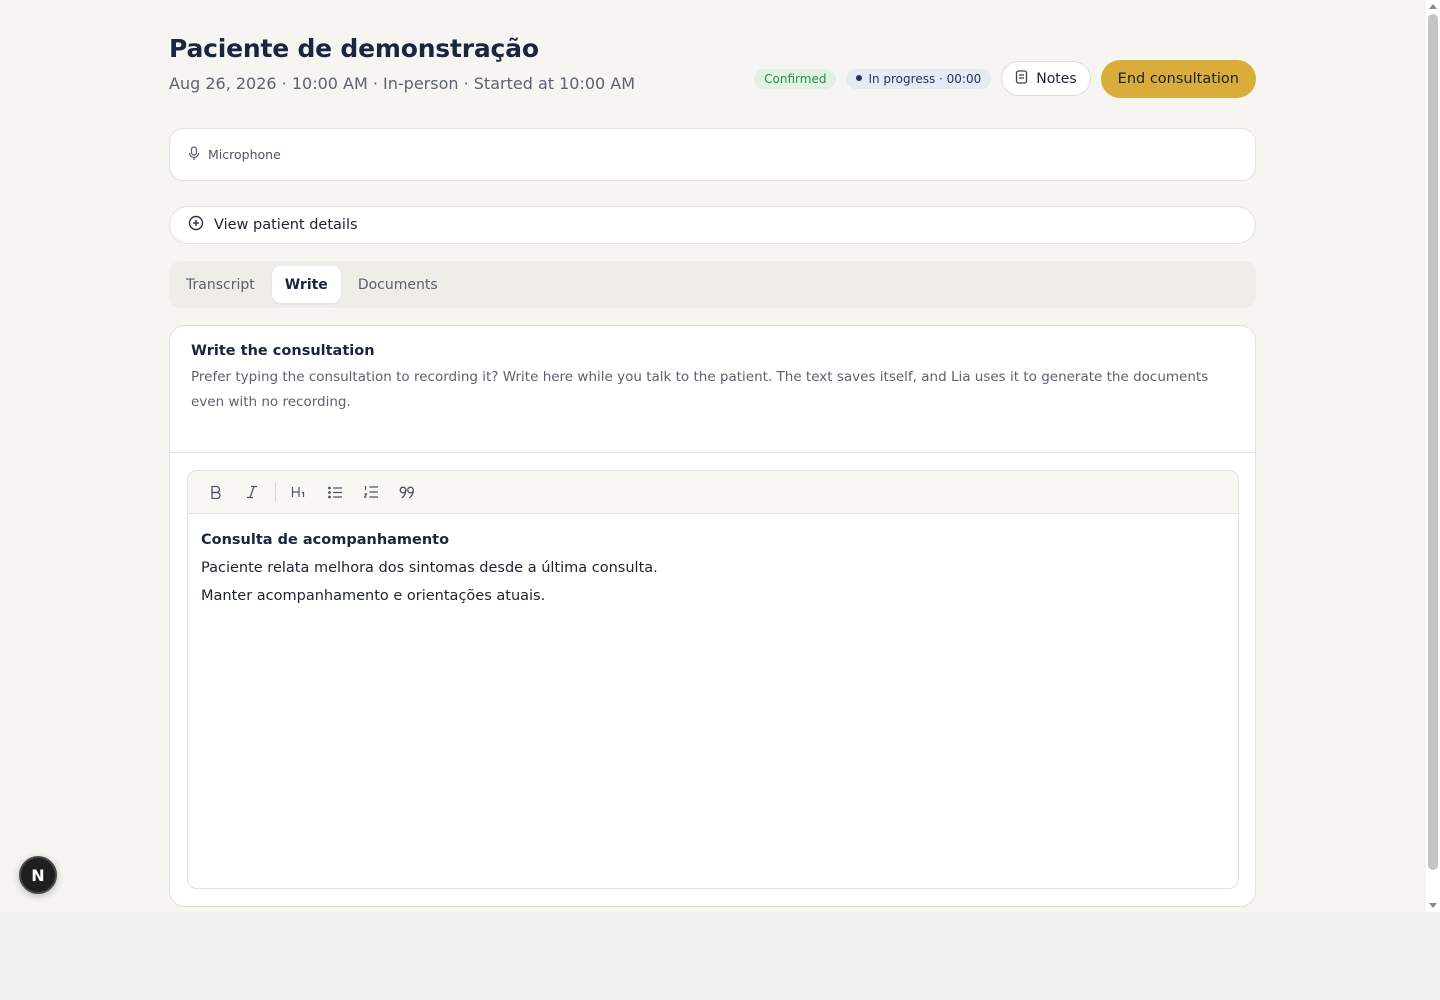 Image resolution: width=1440 pixels, height=1000 pixels. I want to click on page-title: Paciente de demonstração, so click(354, 48).